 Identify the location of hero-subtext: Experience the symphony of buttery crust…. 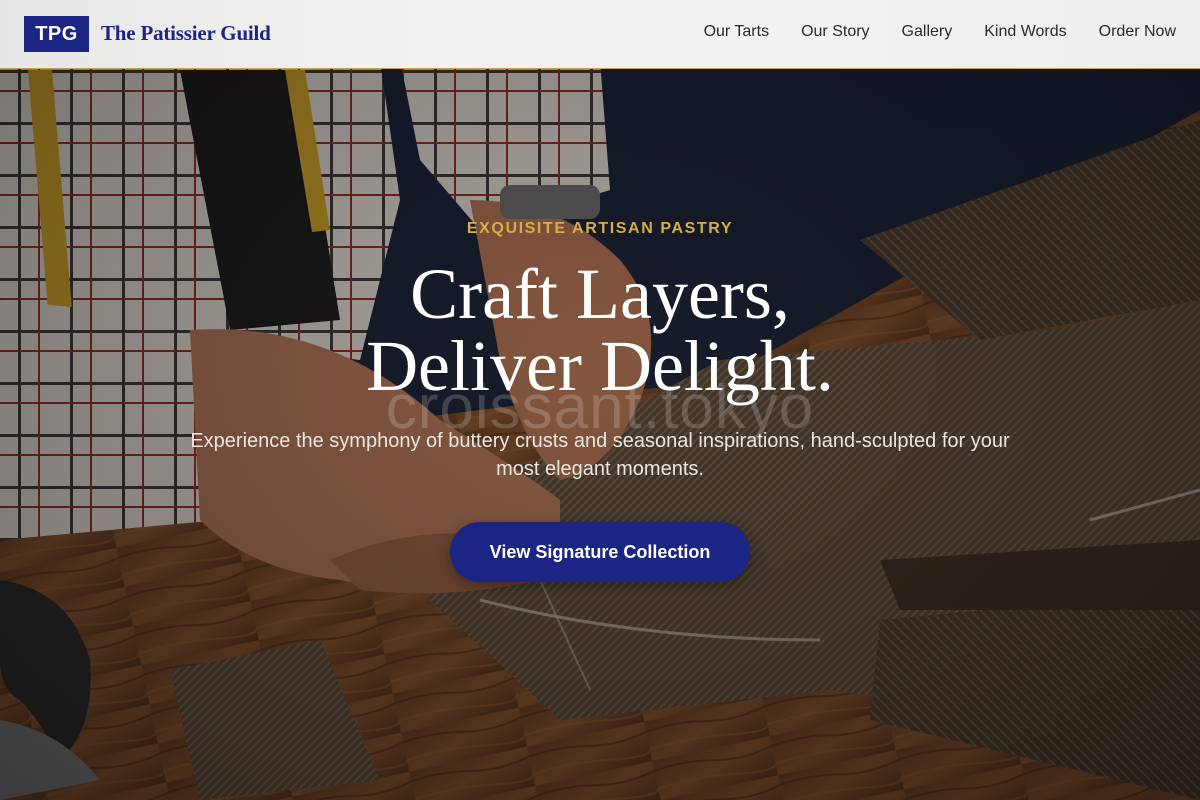
(600, 455).